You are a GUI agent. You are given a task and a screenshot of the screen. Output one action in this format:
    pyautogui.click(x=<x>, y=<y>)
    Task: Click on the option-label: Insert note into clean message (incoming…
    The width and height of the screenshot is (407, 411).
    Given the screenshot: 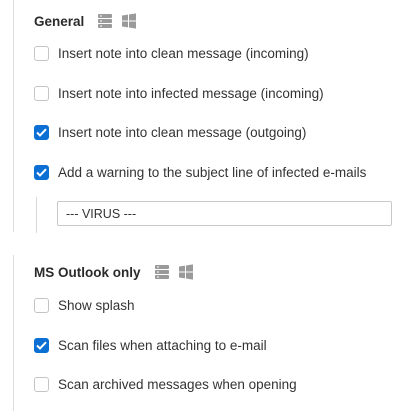 What is the action you would take?
    pyautogui.click(x=183, y=53)
    